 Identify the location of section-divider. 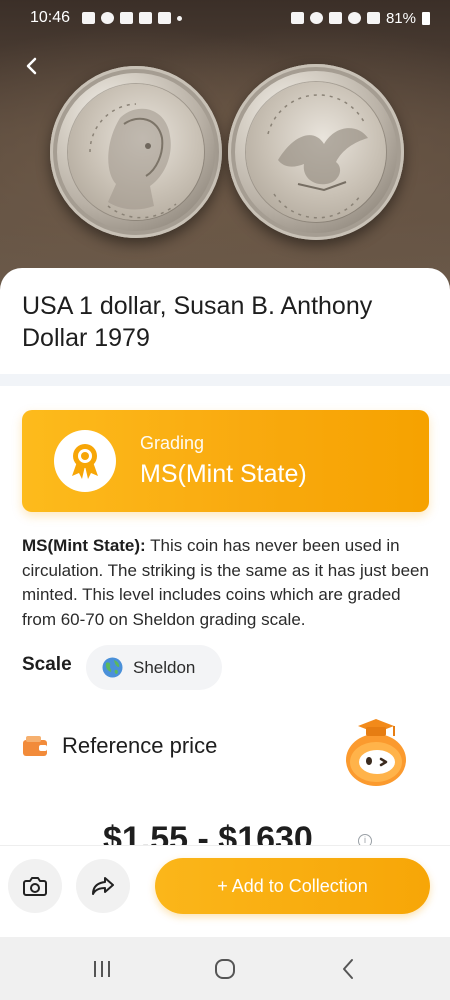
(225, 380).